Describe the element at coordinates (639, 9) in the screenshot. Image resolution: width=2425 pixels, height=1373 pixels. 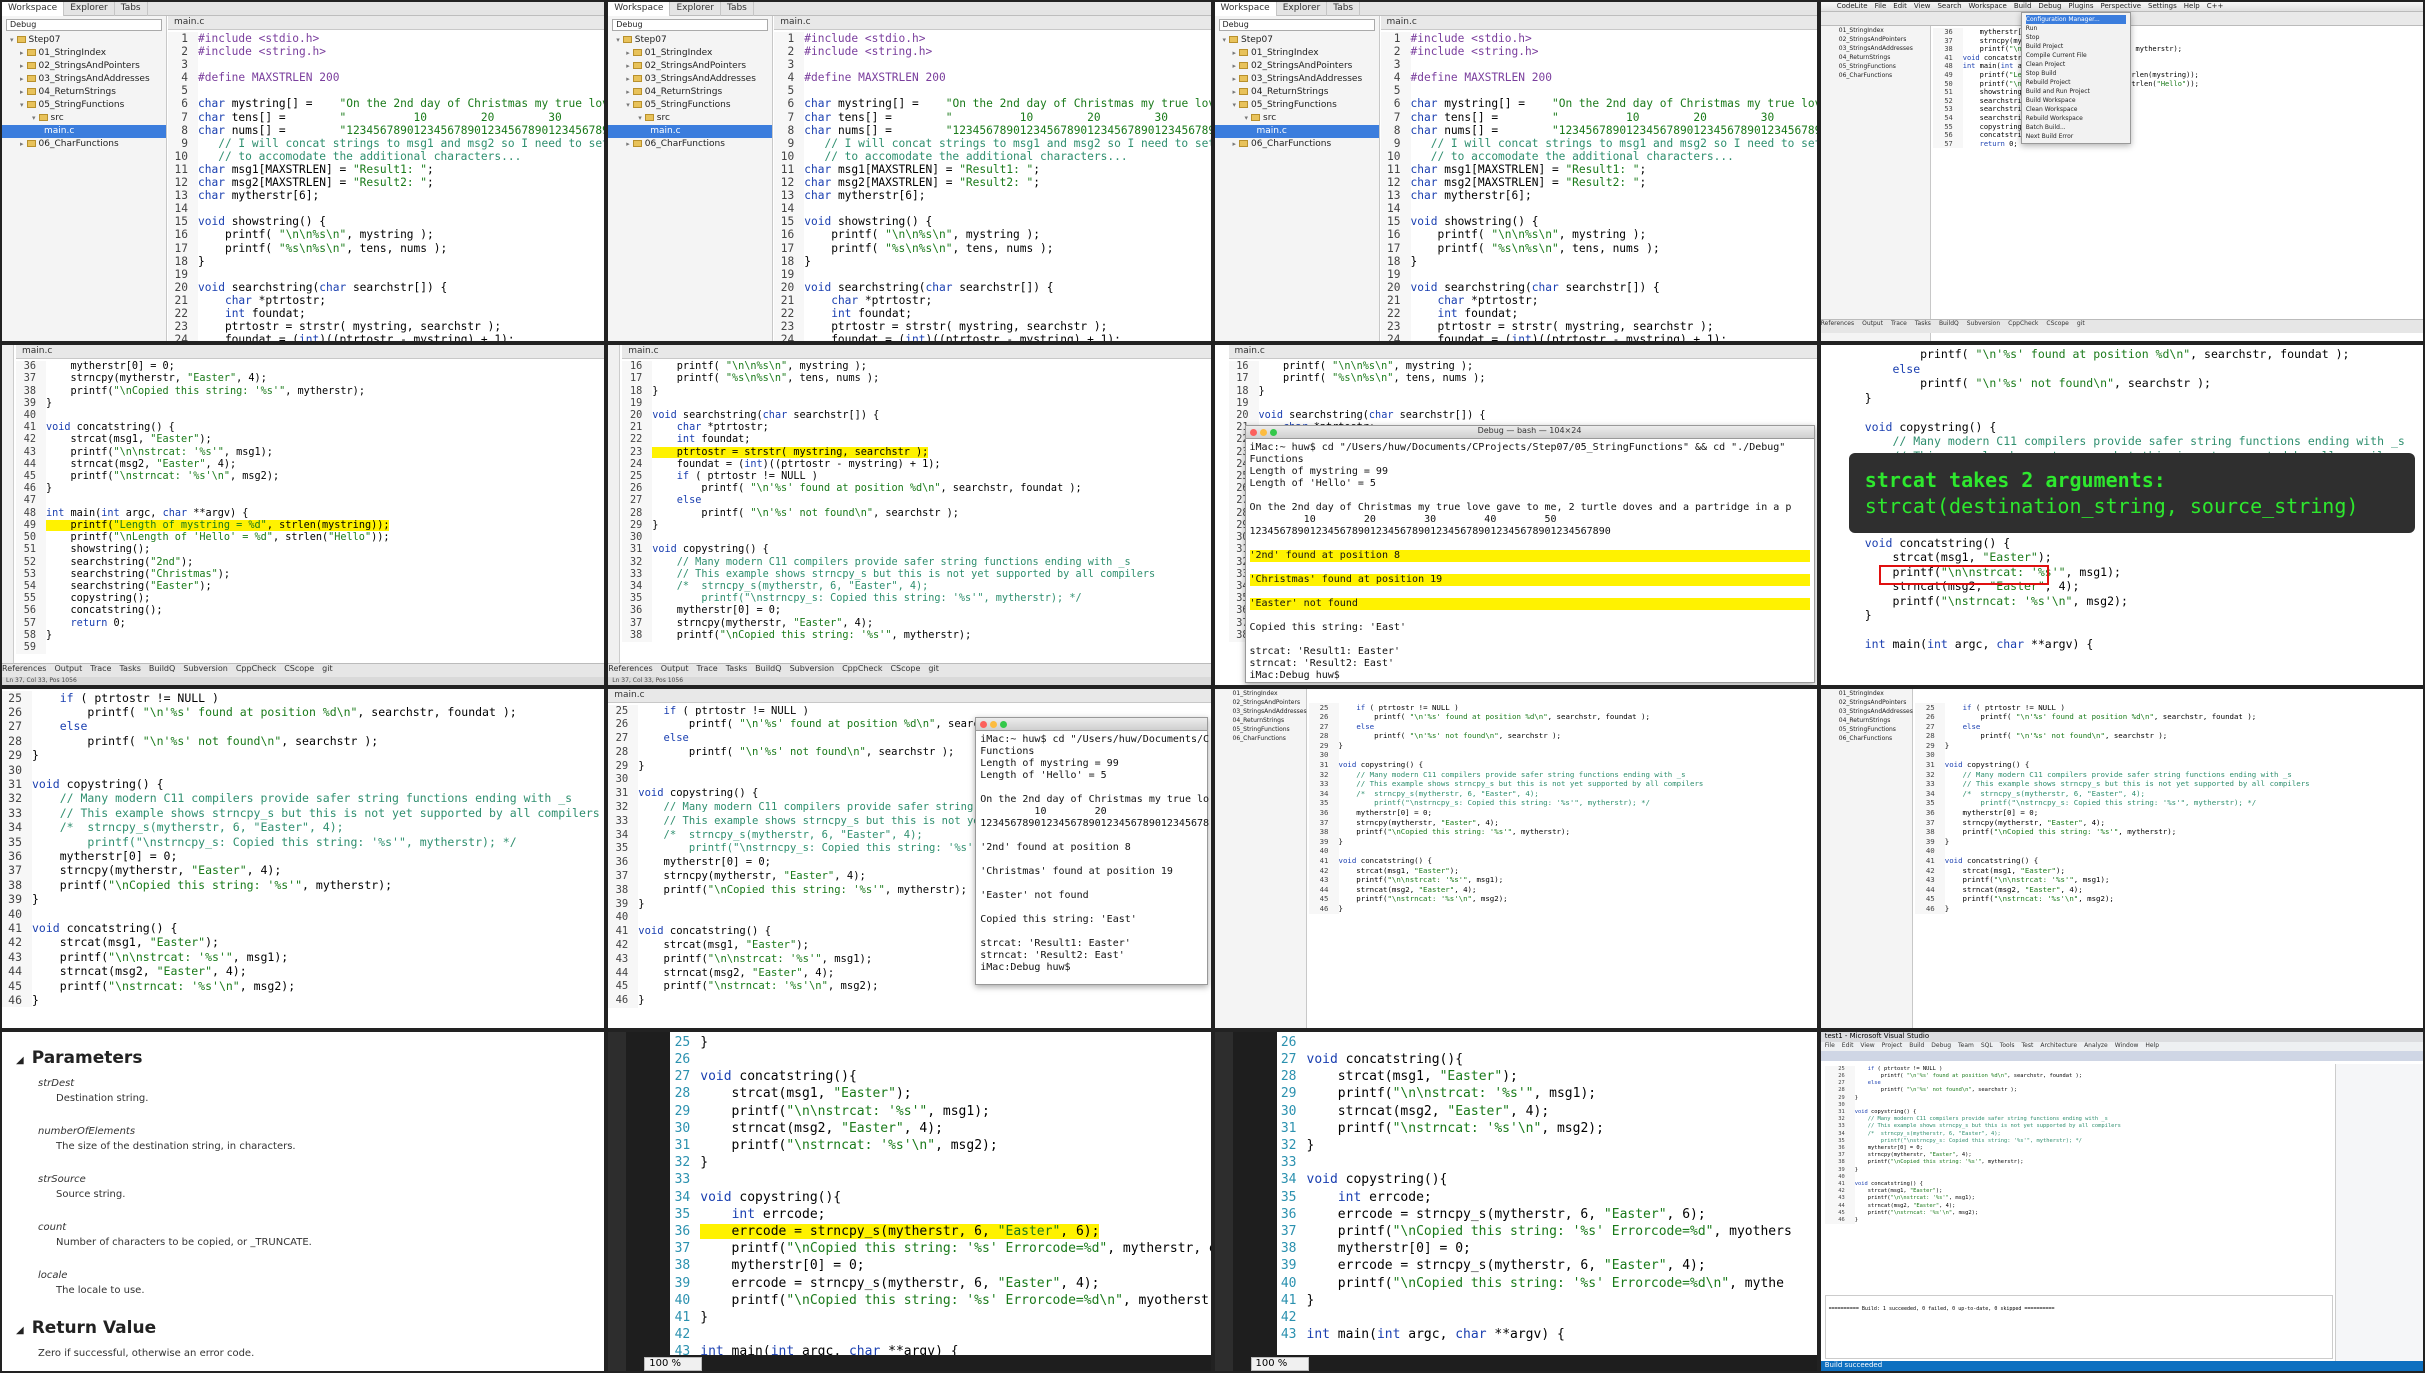
I see `sidebar-tab: Workspace` at that location.